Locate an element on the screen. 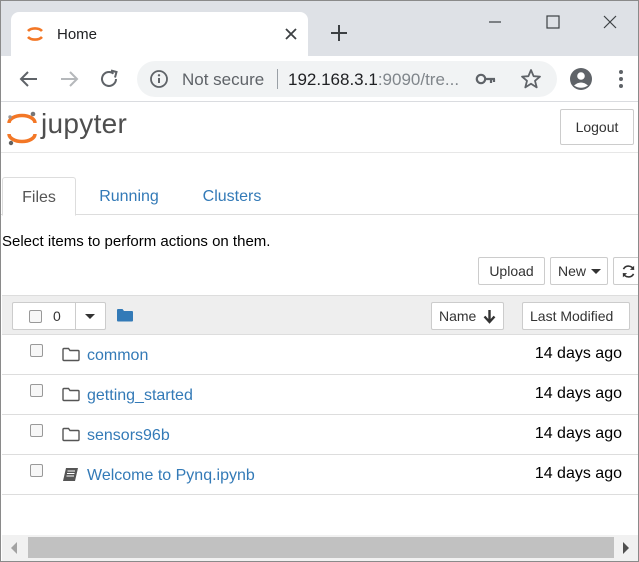  key-icon is located at coordinates (486, 79).